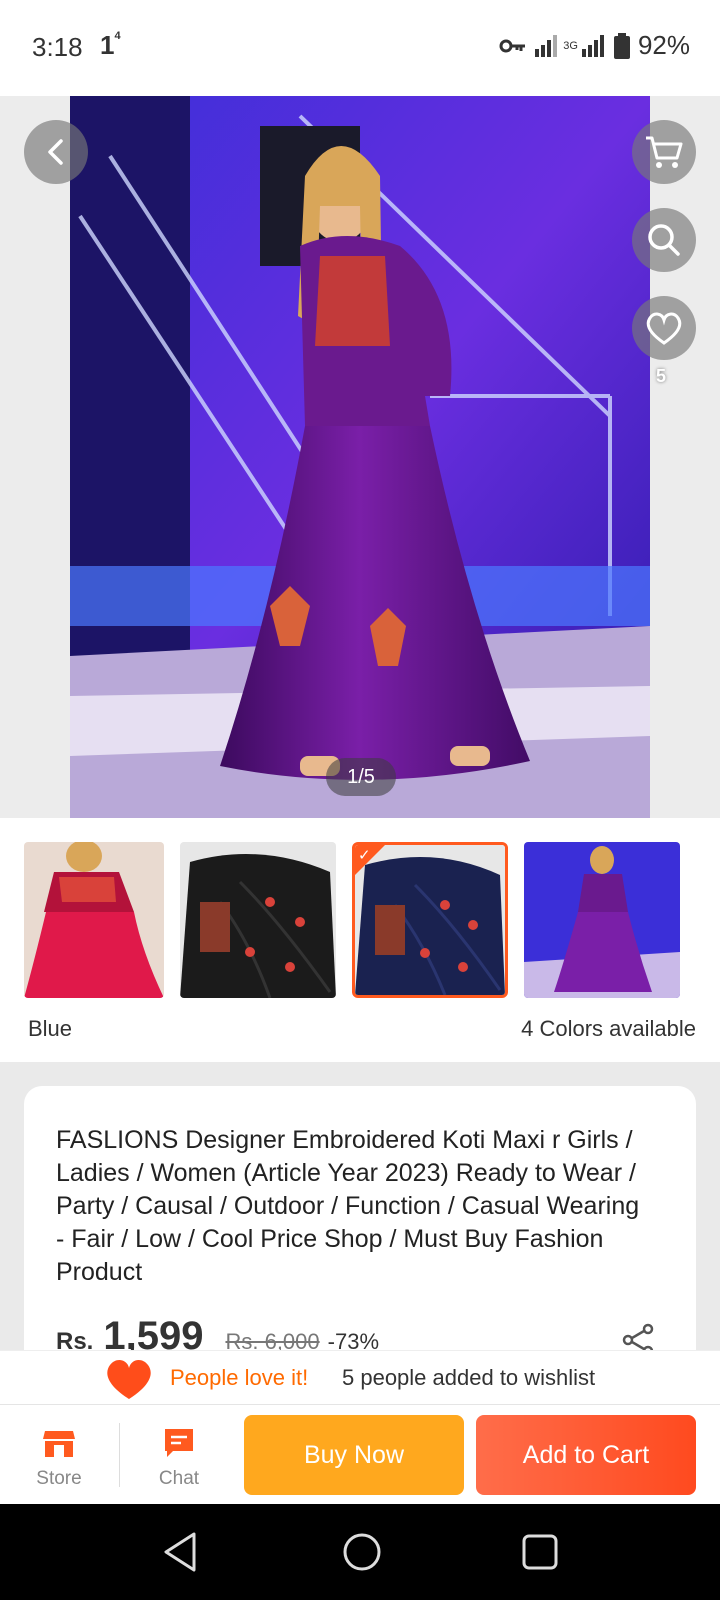  Describe the element at coordinates (354, 1455) in the screenshot. I see `buy-now-button: Buy Now` at that location.